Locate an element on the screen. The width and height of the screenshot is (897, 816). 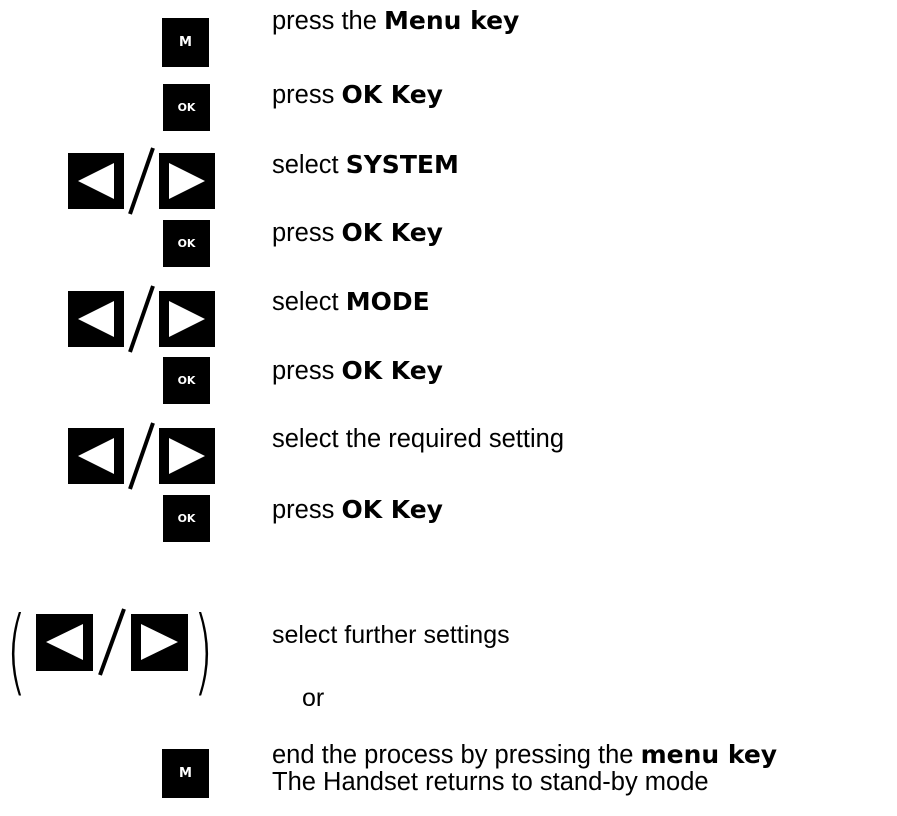
end-process-line: end the process by pressing the menu key is located at coordinates (525, 754).